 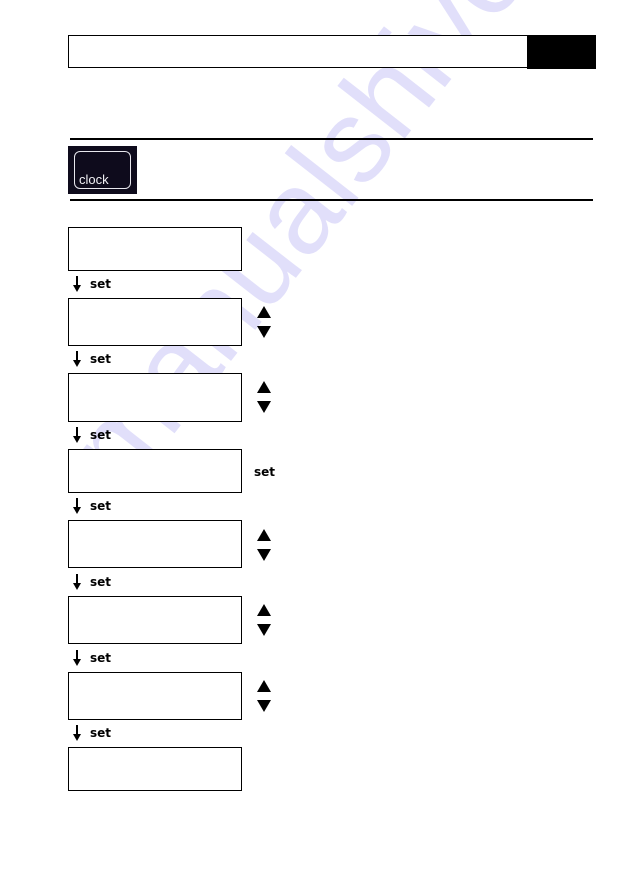 I want to click on set-transition-5: set, so click(x=91, y=582).